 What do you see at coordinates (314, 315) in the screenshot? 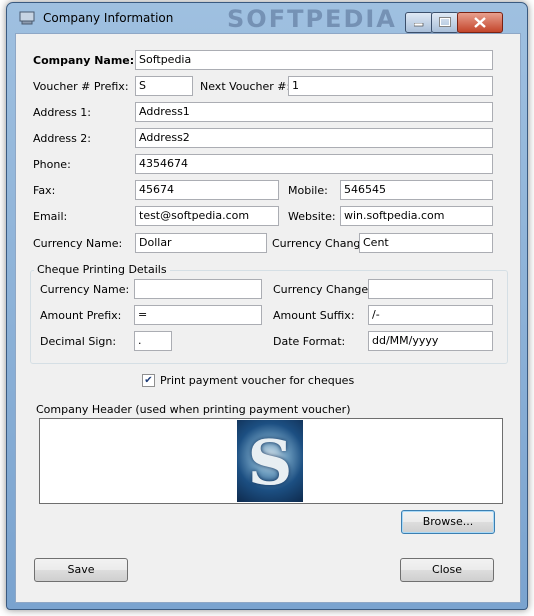
I see `amount-suffix-label: Amount Suffix:` at bounding box center [314, 315].